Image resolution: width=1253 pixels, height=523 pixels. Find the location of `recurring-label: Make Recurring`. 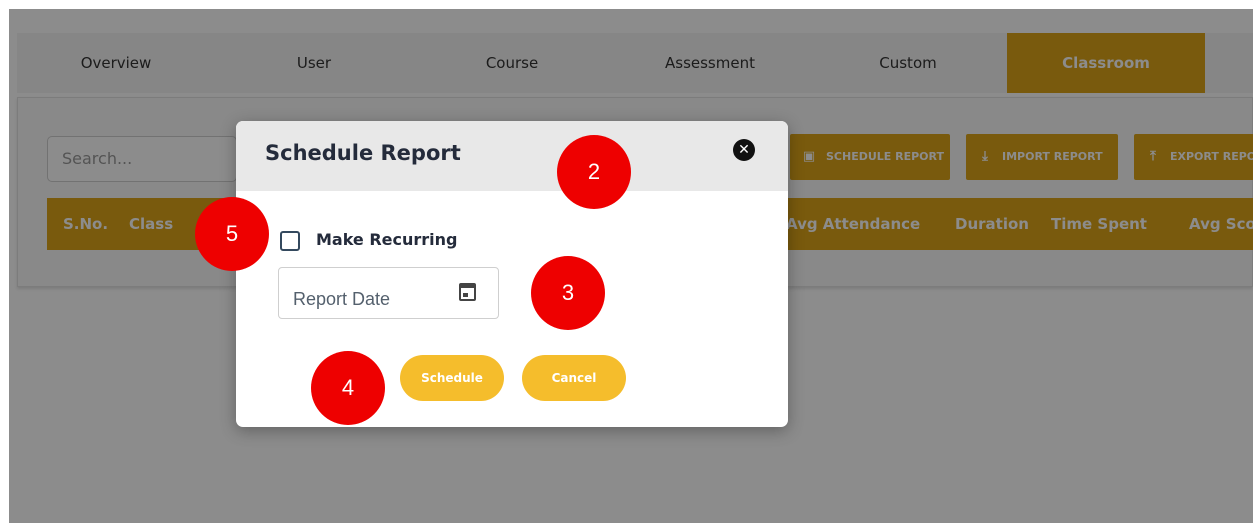

recurring-label: Make Recurring is located at coordinates (387, 239).